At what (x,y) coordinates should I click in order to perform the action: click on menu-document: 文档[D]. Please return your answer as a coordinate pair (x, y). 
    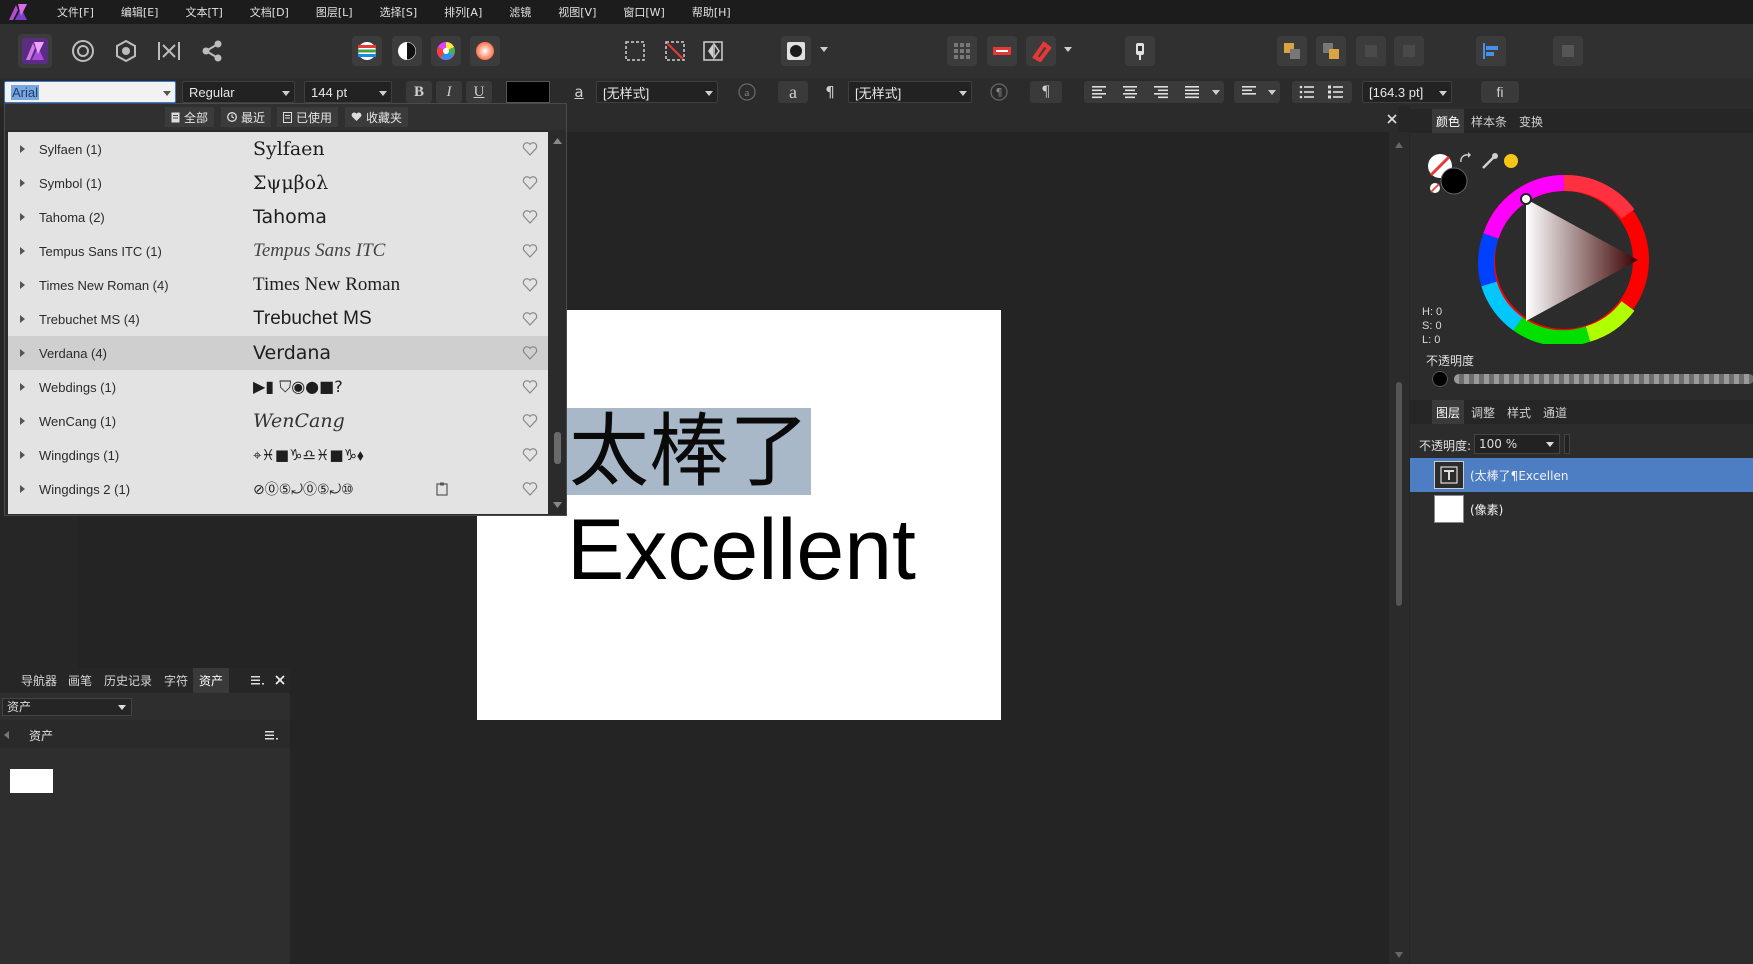
    Looking at the image, I should click on (269, 12).